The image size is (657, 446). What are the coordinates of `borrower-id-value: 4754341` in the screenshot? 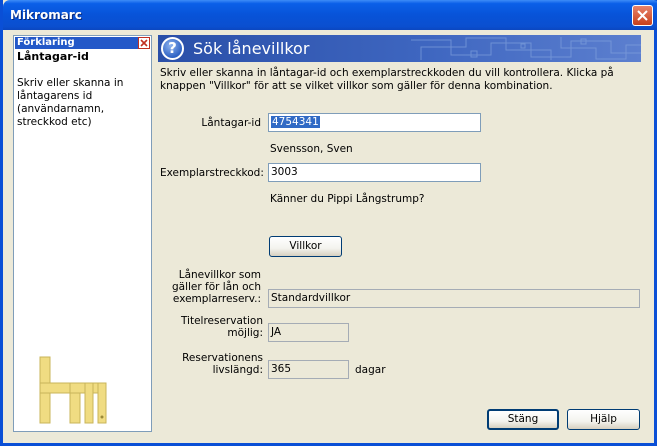 It's located at (295, 122).